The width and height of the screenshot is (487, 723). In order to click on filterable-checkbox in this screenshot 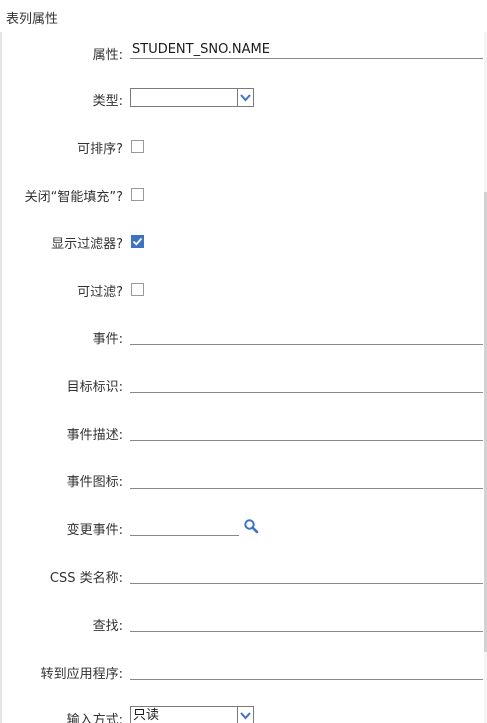, I will do `click(137, 289)`.